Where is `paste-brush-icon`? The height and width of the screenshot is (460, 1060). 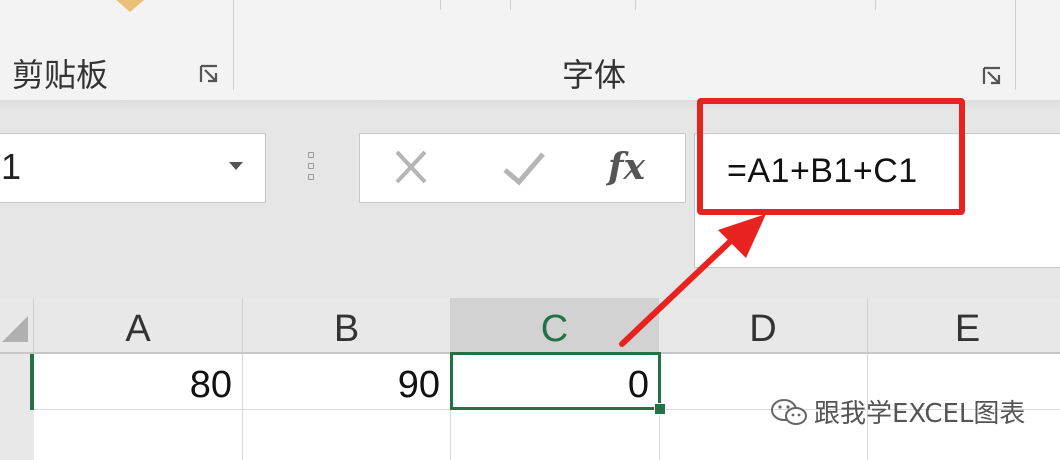
paste-brush-icon is located at coordinates (121, 11).